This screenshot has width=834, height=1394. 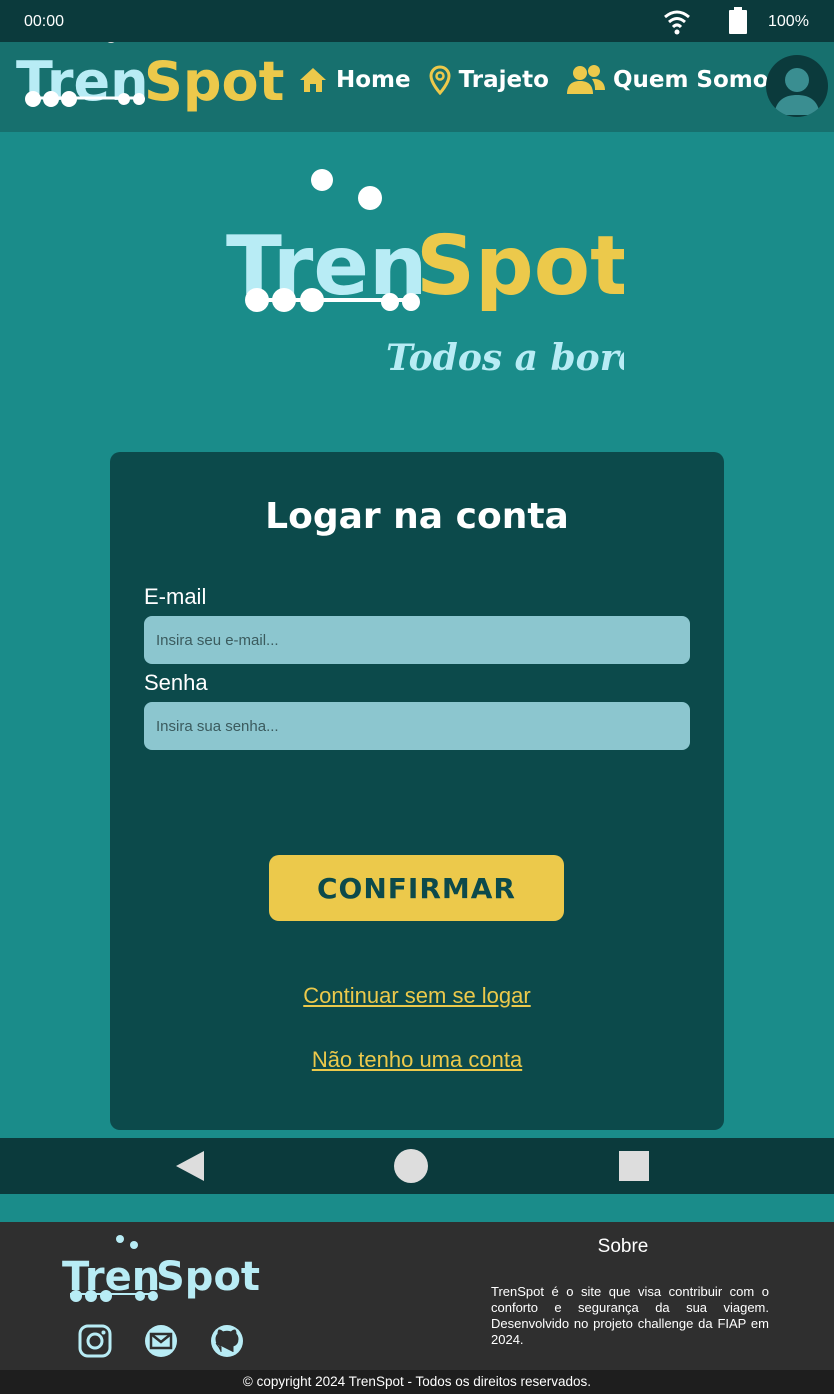 I want to click on nav-trajeto: Trajeto, so click(x=489, y=80).